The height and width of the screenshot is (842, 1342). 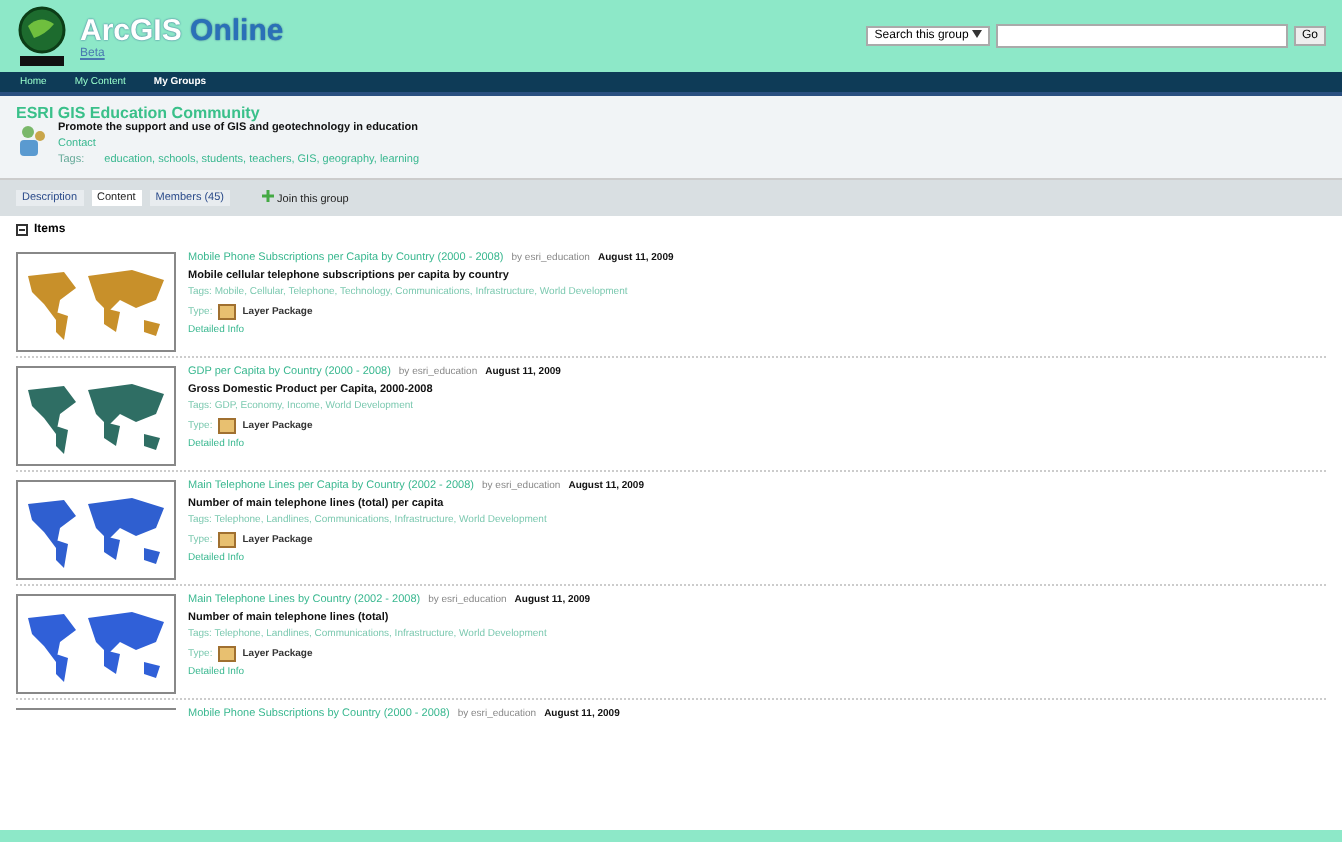 I want to click on people-icon, so click(x=32, y=140).